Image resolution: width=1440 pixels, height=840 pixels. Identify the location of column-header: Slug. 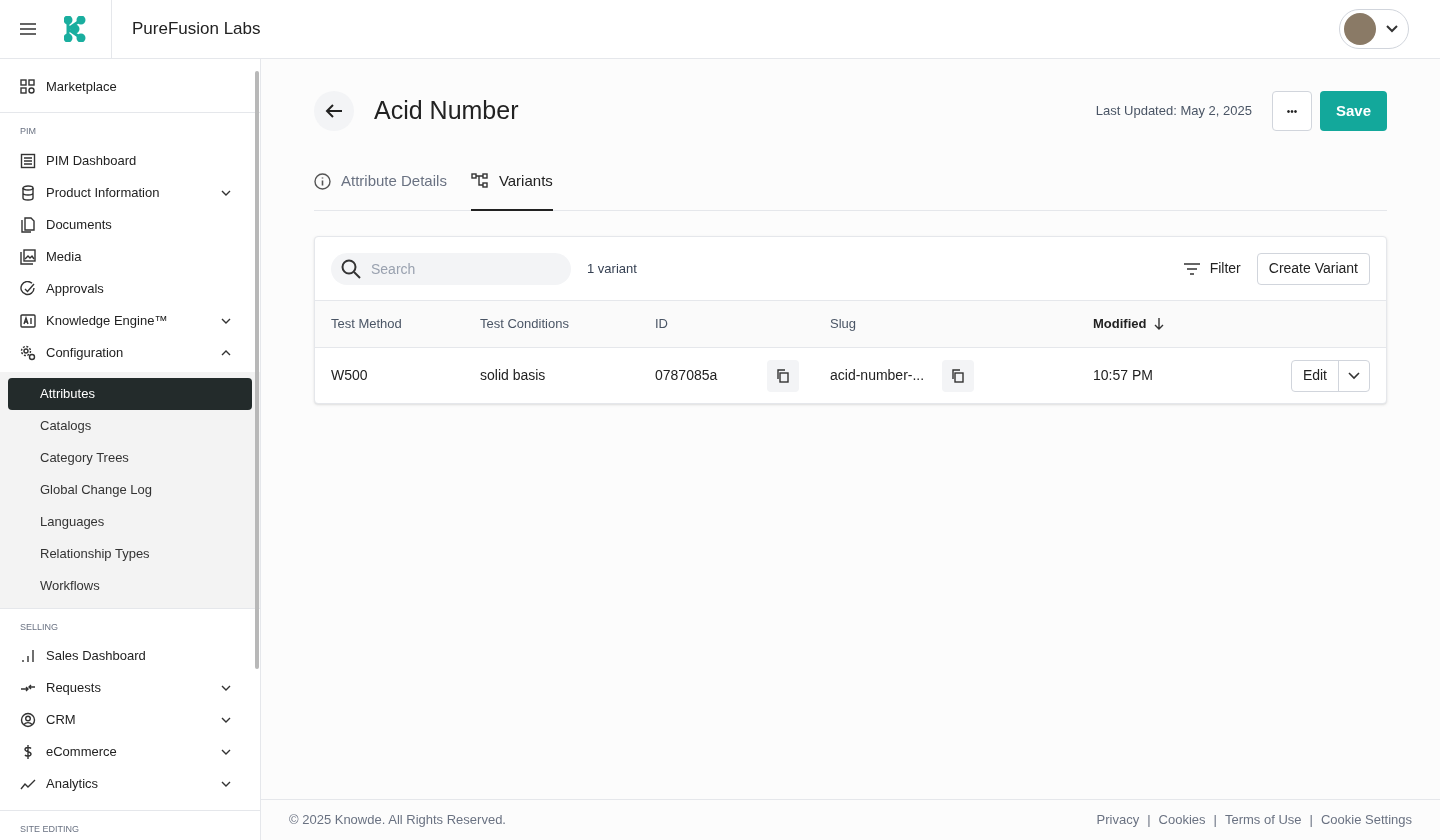
(843, 324).